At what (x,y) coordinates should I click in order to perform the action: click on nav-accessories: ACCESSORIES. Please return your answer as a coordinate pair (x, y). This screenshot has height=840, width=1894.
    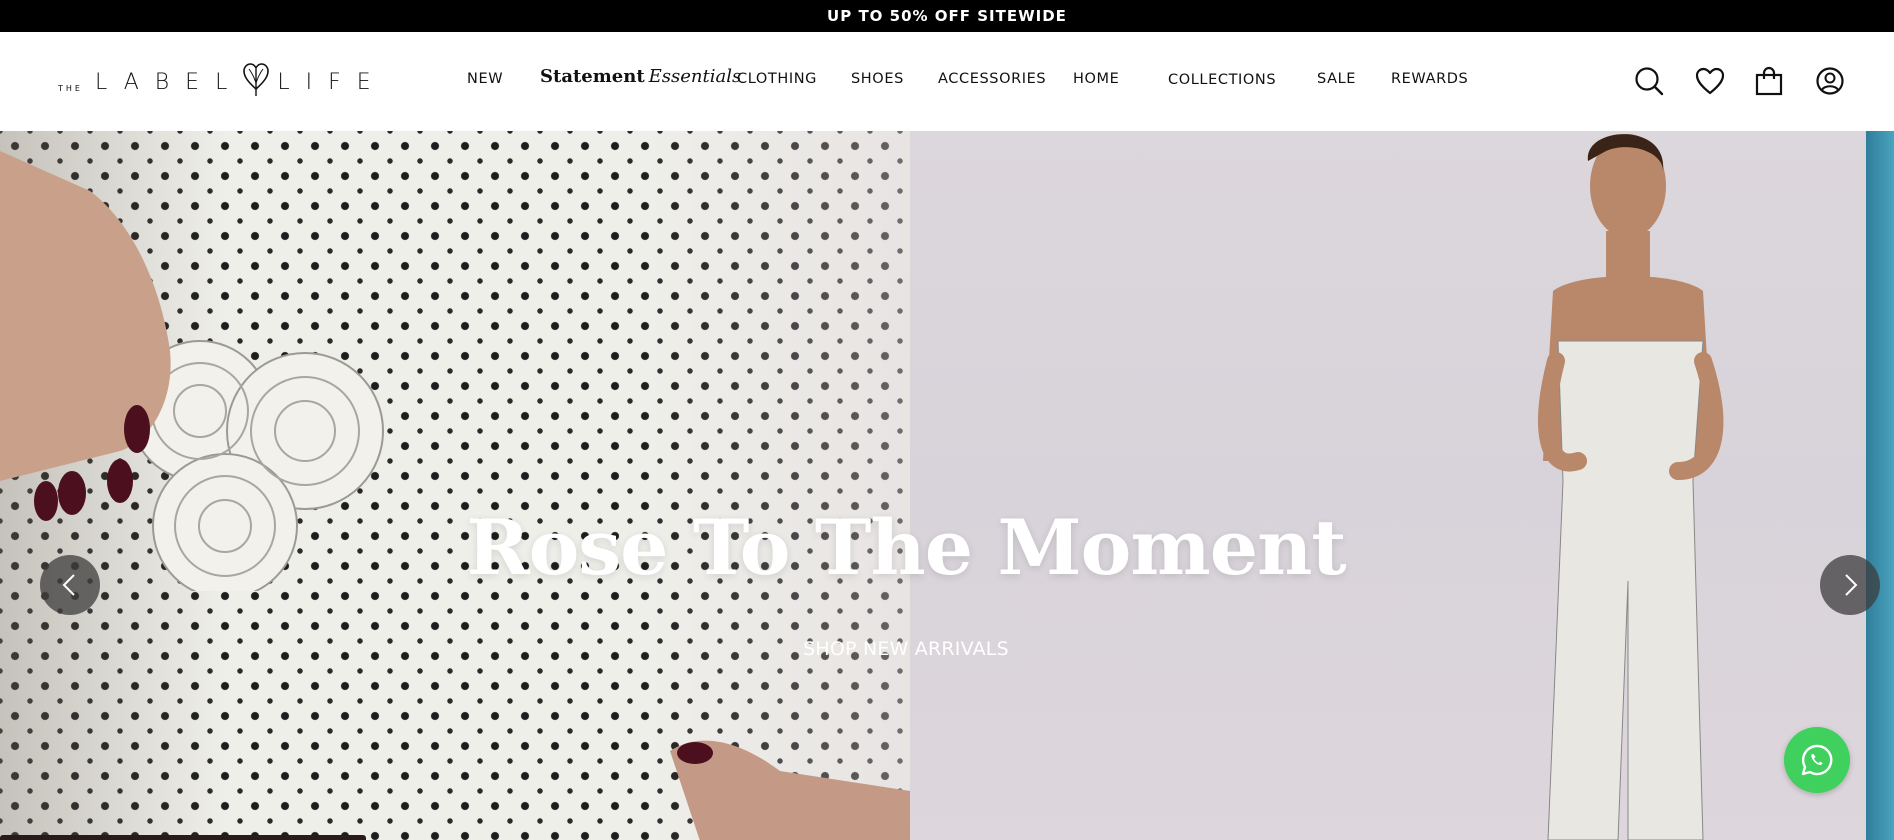
    Looking at the image, I should click on (992, 79).